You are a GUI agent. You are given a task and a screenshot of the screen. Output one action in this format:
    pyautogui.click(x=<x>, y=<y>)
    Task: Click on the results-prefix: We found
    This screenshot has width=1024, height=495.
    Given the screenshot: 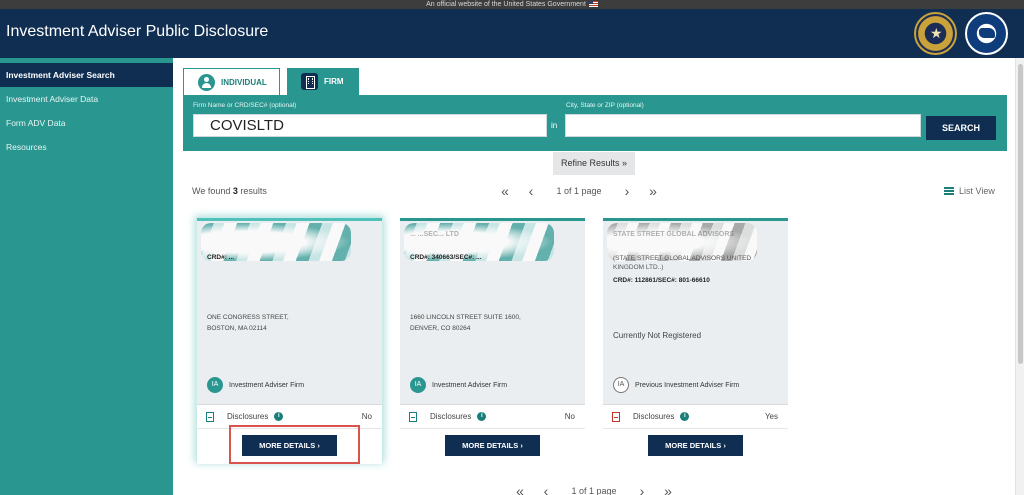 What is the action you would take?
    pyautogui.click(x=211, y=191)
    